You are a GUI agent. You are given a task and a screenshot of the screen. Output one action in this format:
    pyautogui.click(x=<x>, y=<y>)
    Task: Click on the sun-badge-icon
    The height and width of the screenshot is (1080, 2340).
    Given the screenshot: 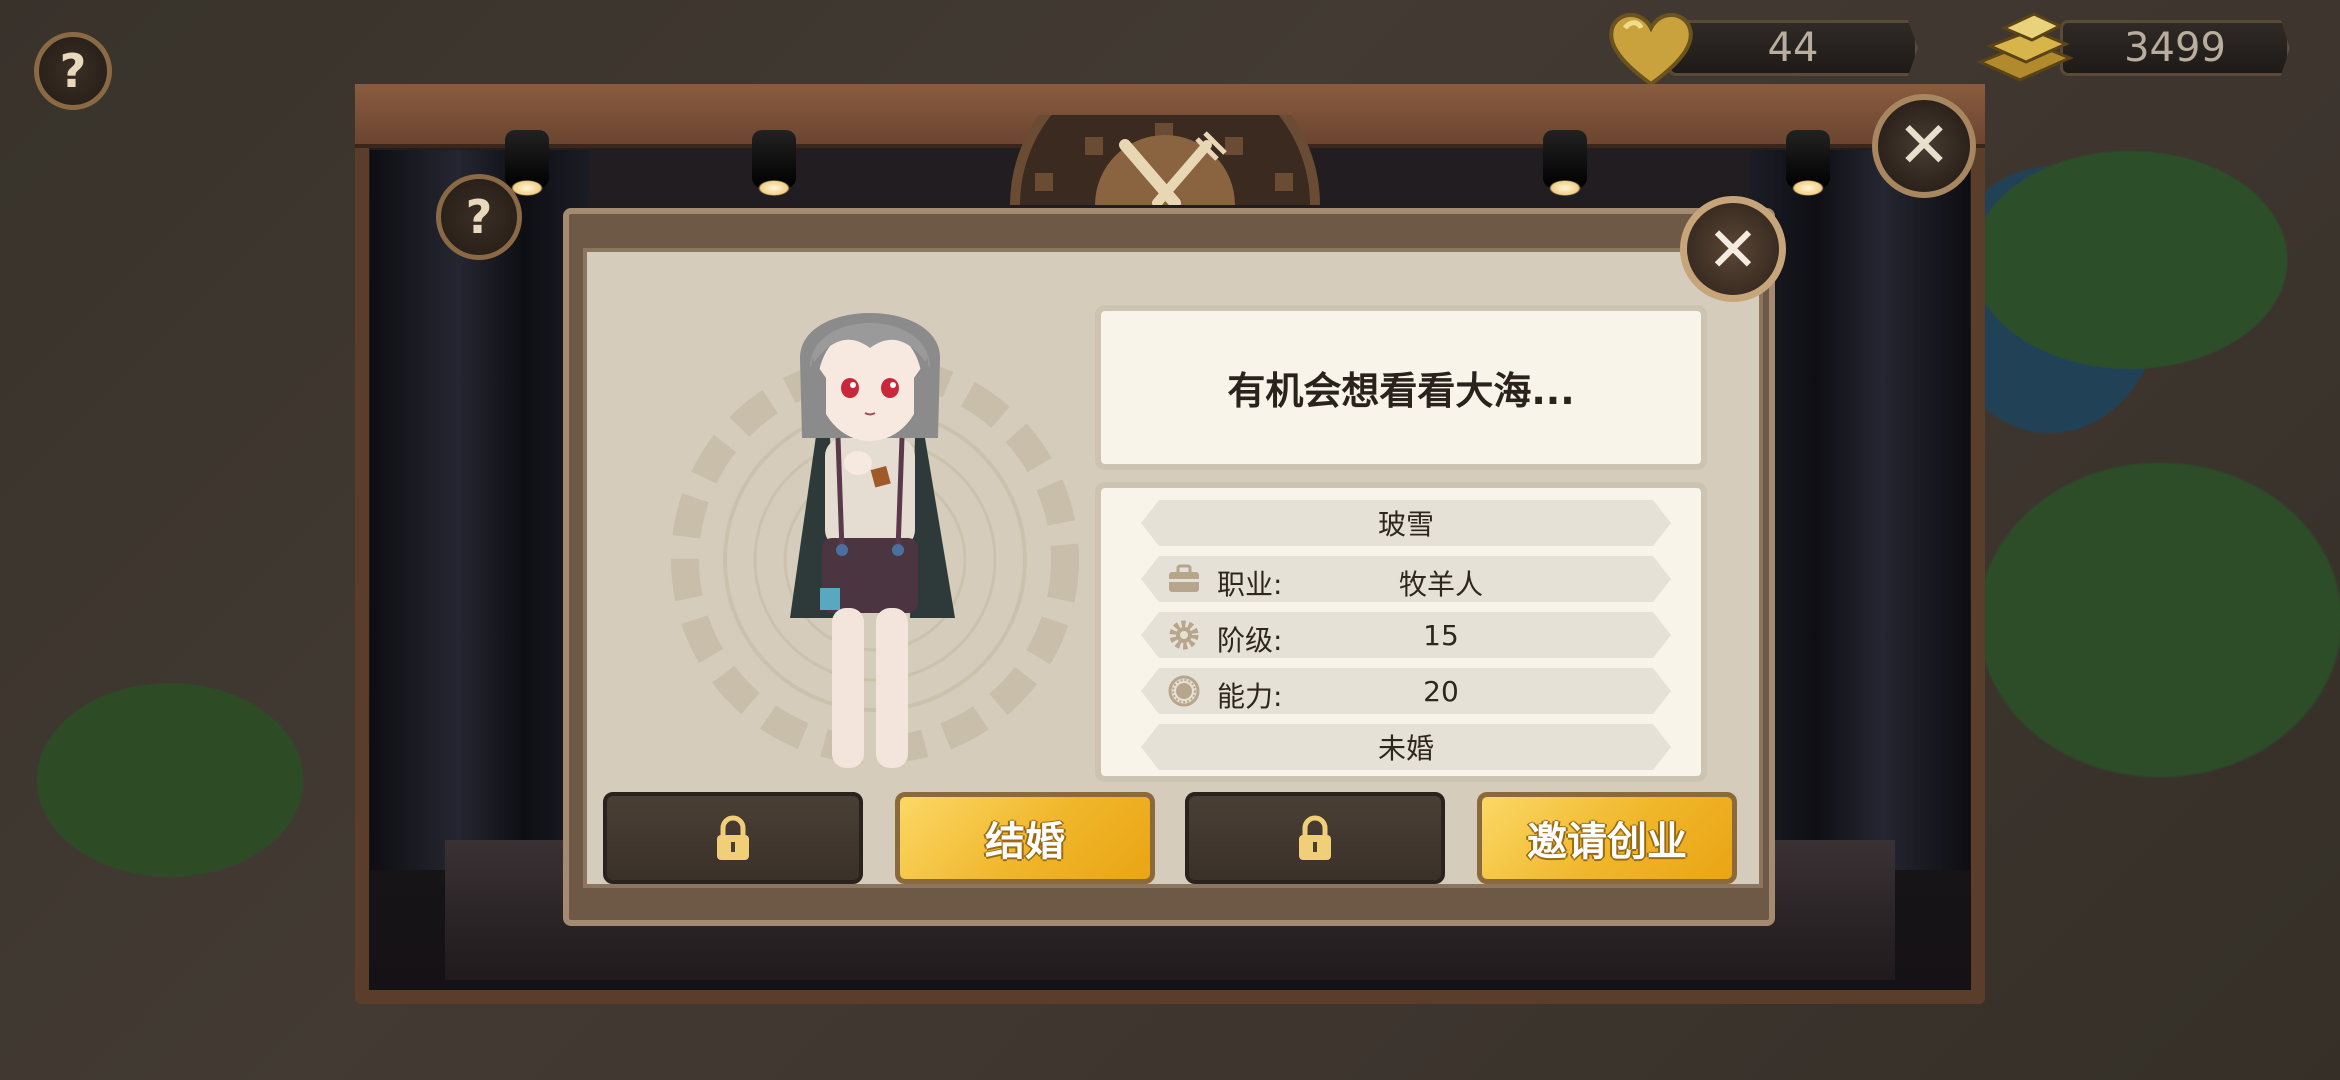 What is the action you would take?
    pyautogui.click(x=1184, y=691)
    